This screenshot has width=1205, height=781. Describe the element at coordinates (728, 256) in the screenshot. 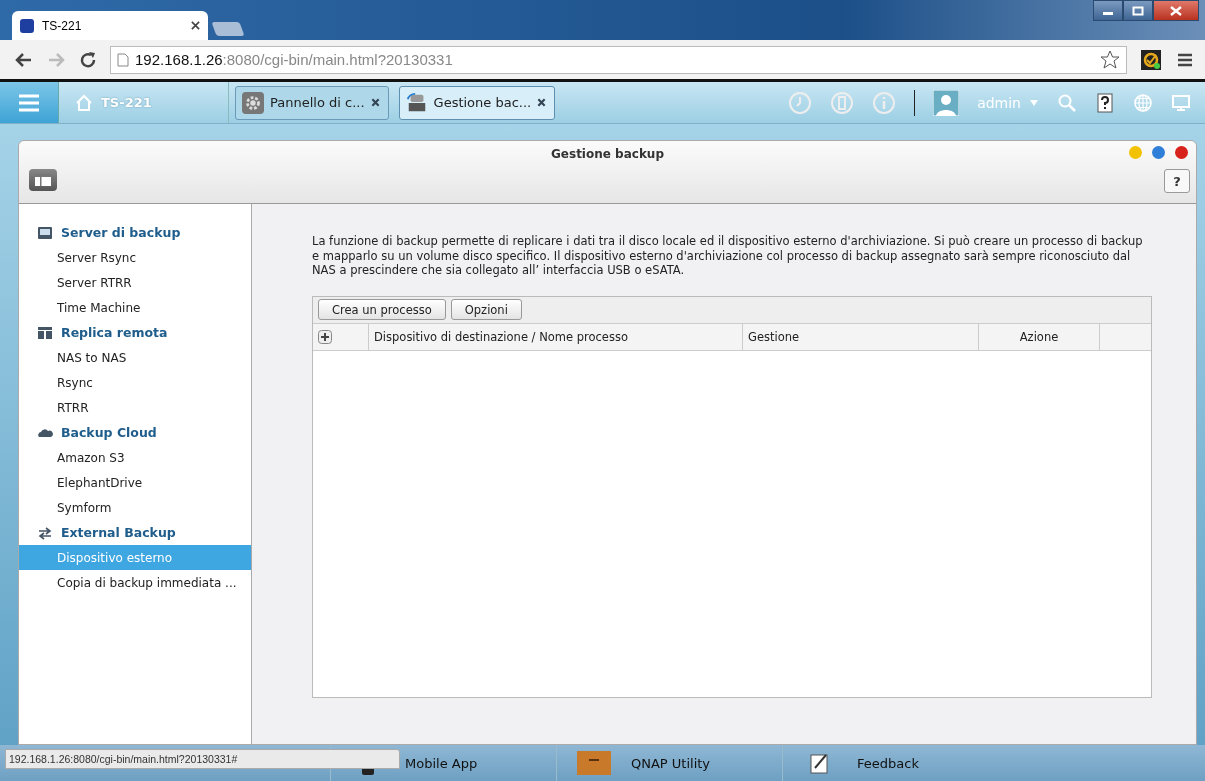

I see `description-text: La funzione di backup permette di replicare i dati tra il disco locale ed il dispositivo esterno d'archiviazione. Si può creare un processo di backup e mapparlo su un volume disco specifico. Il dispositivo esterno d'archiviazione col processo di backup assegnato sarà sempre riconosciuto dal NAS a prescindere che sia collegato all’ interfaccia USB o eSATA.` at that location.